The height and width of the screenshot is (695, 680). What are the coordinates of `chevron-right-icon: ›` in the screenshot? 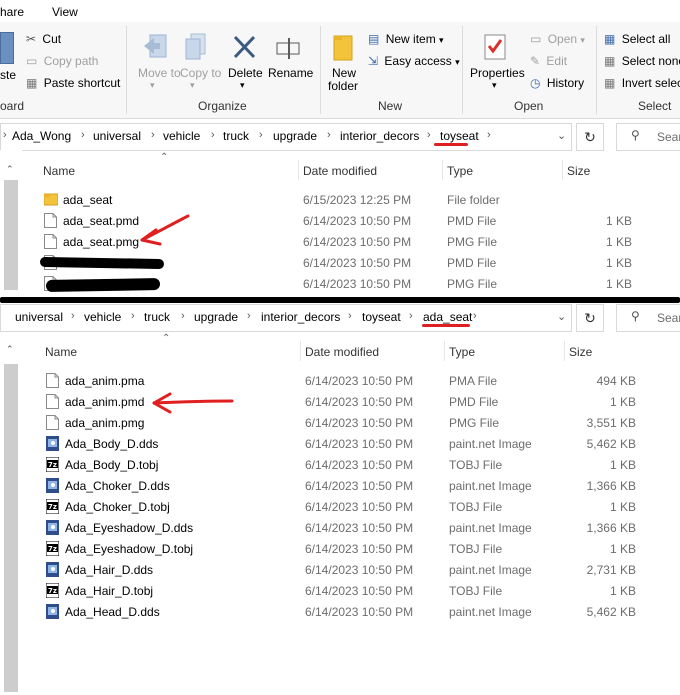 It's located at (213, 135).